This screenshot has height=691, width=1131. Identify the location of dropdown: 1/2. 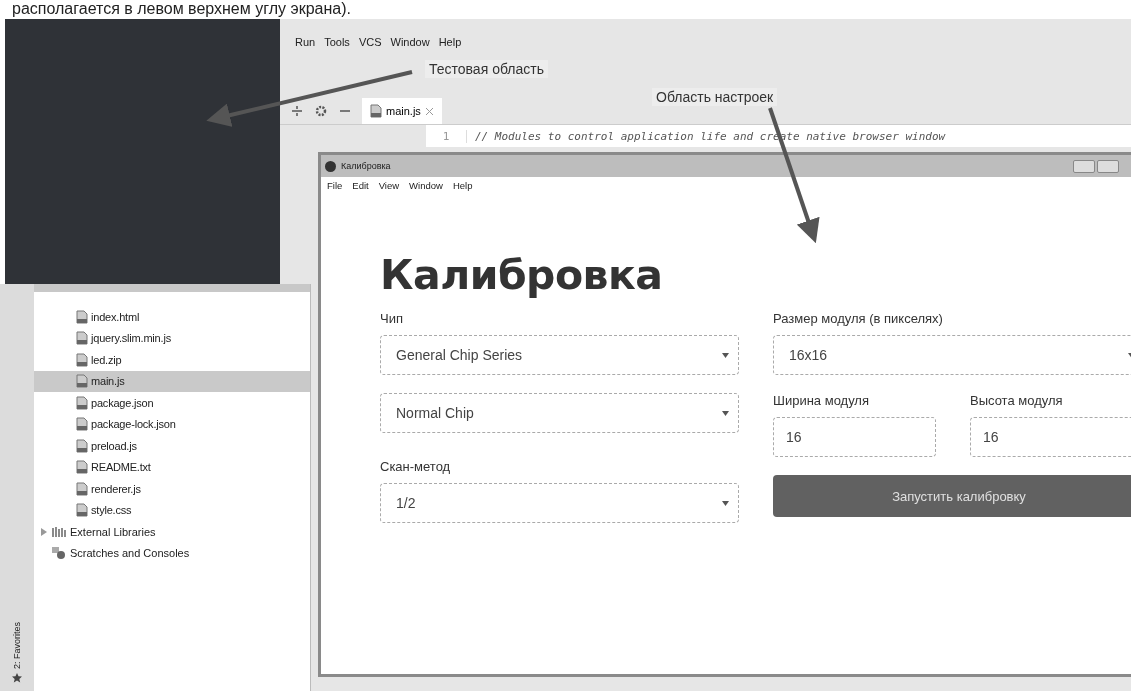
(559, 503).